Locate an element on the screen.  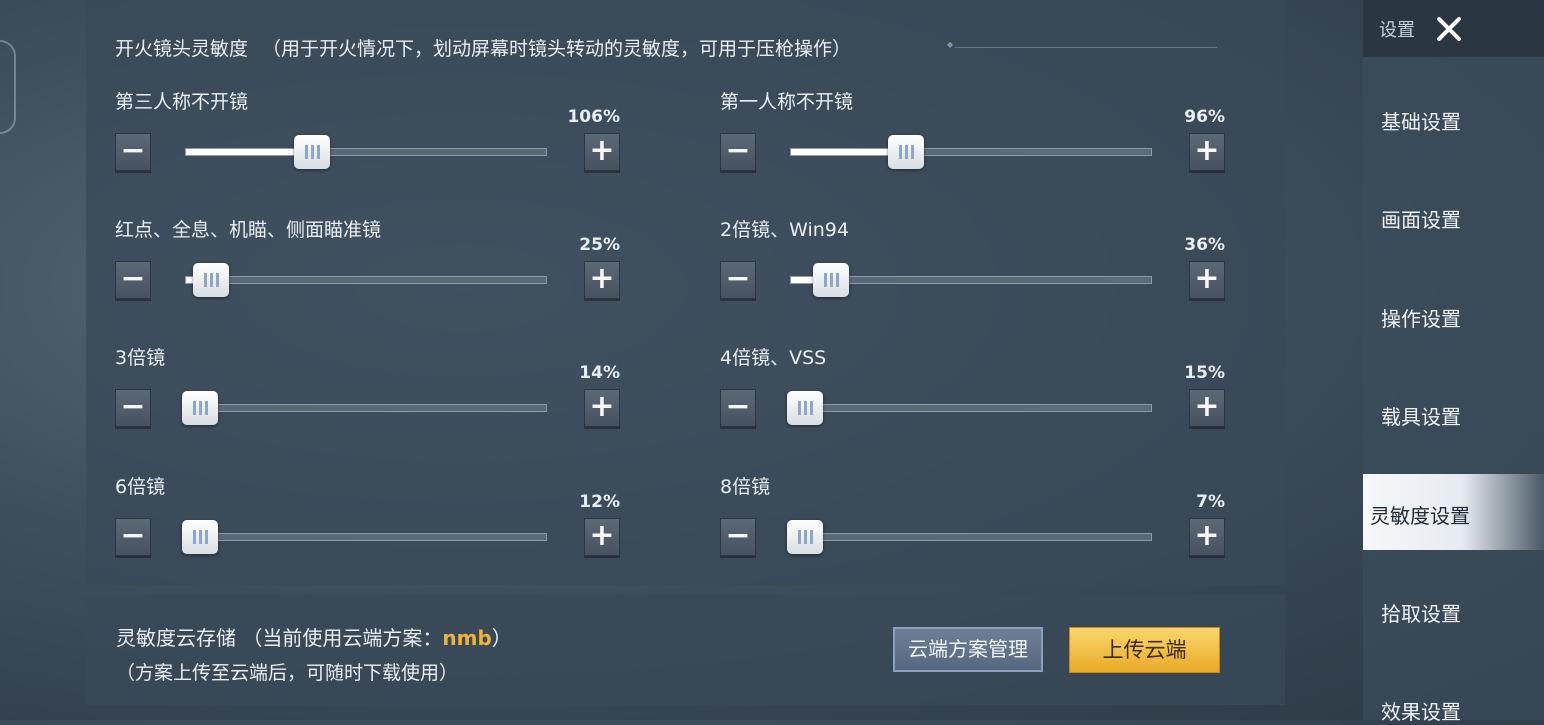
slider-label: 2倍镜、Win94 is located at coordinates (784, 230).